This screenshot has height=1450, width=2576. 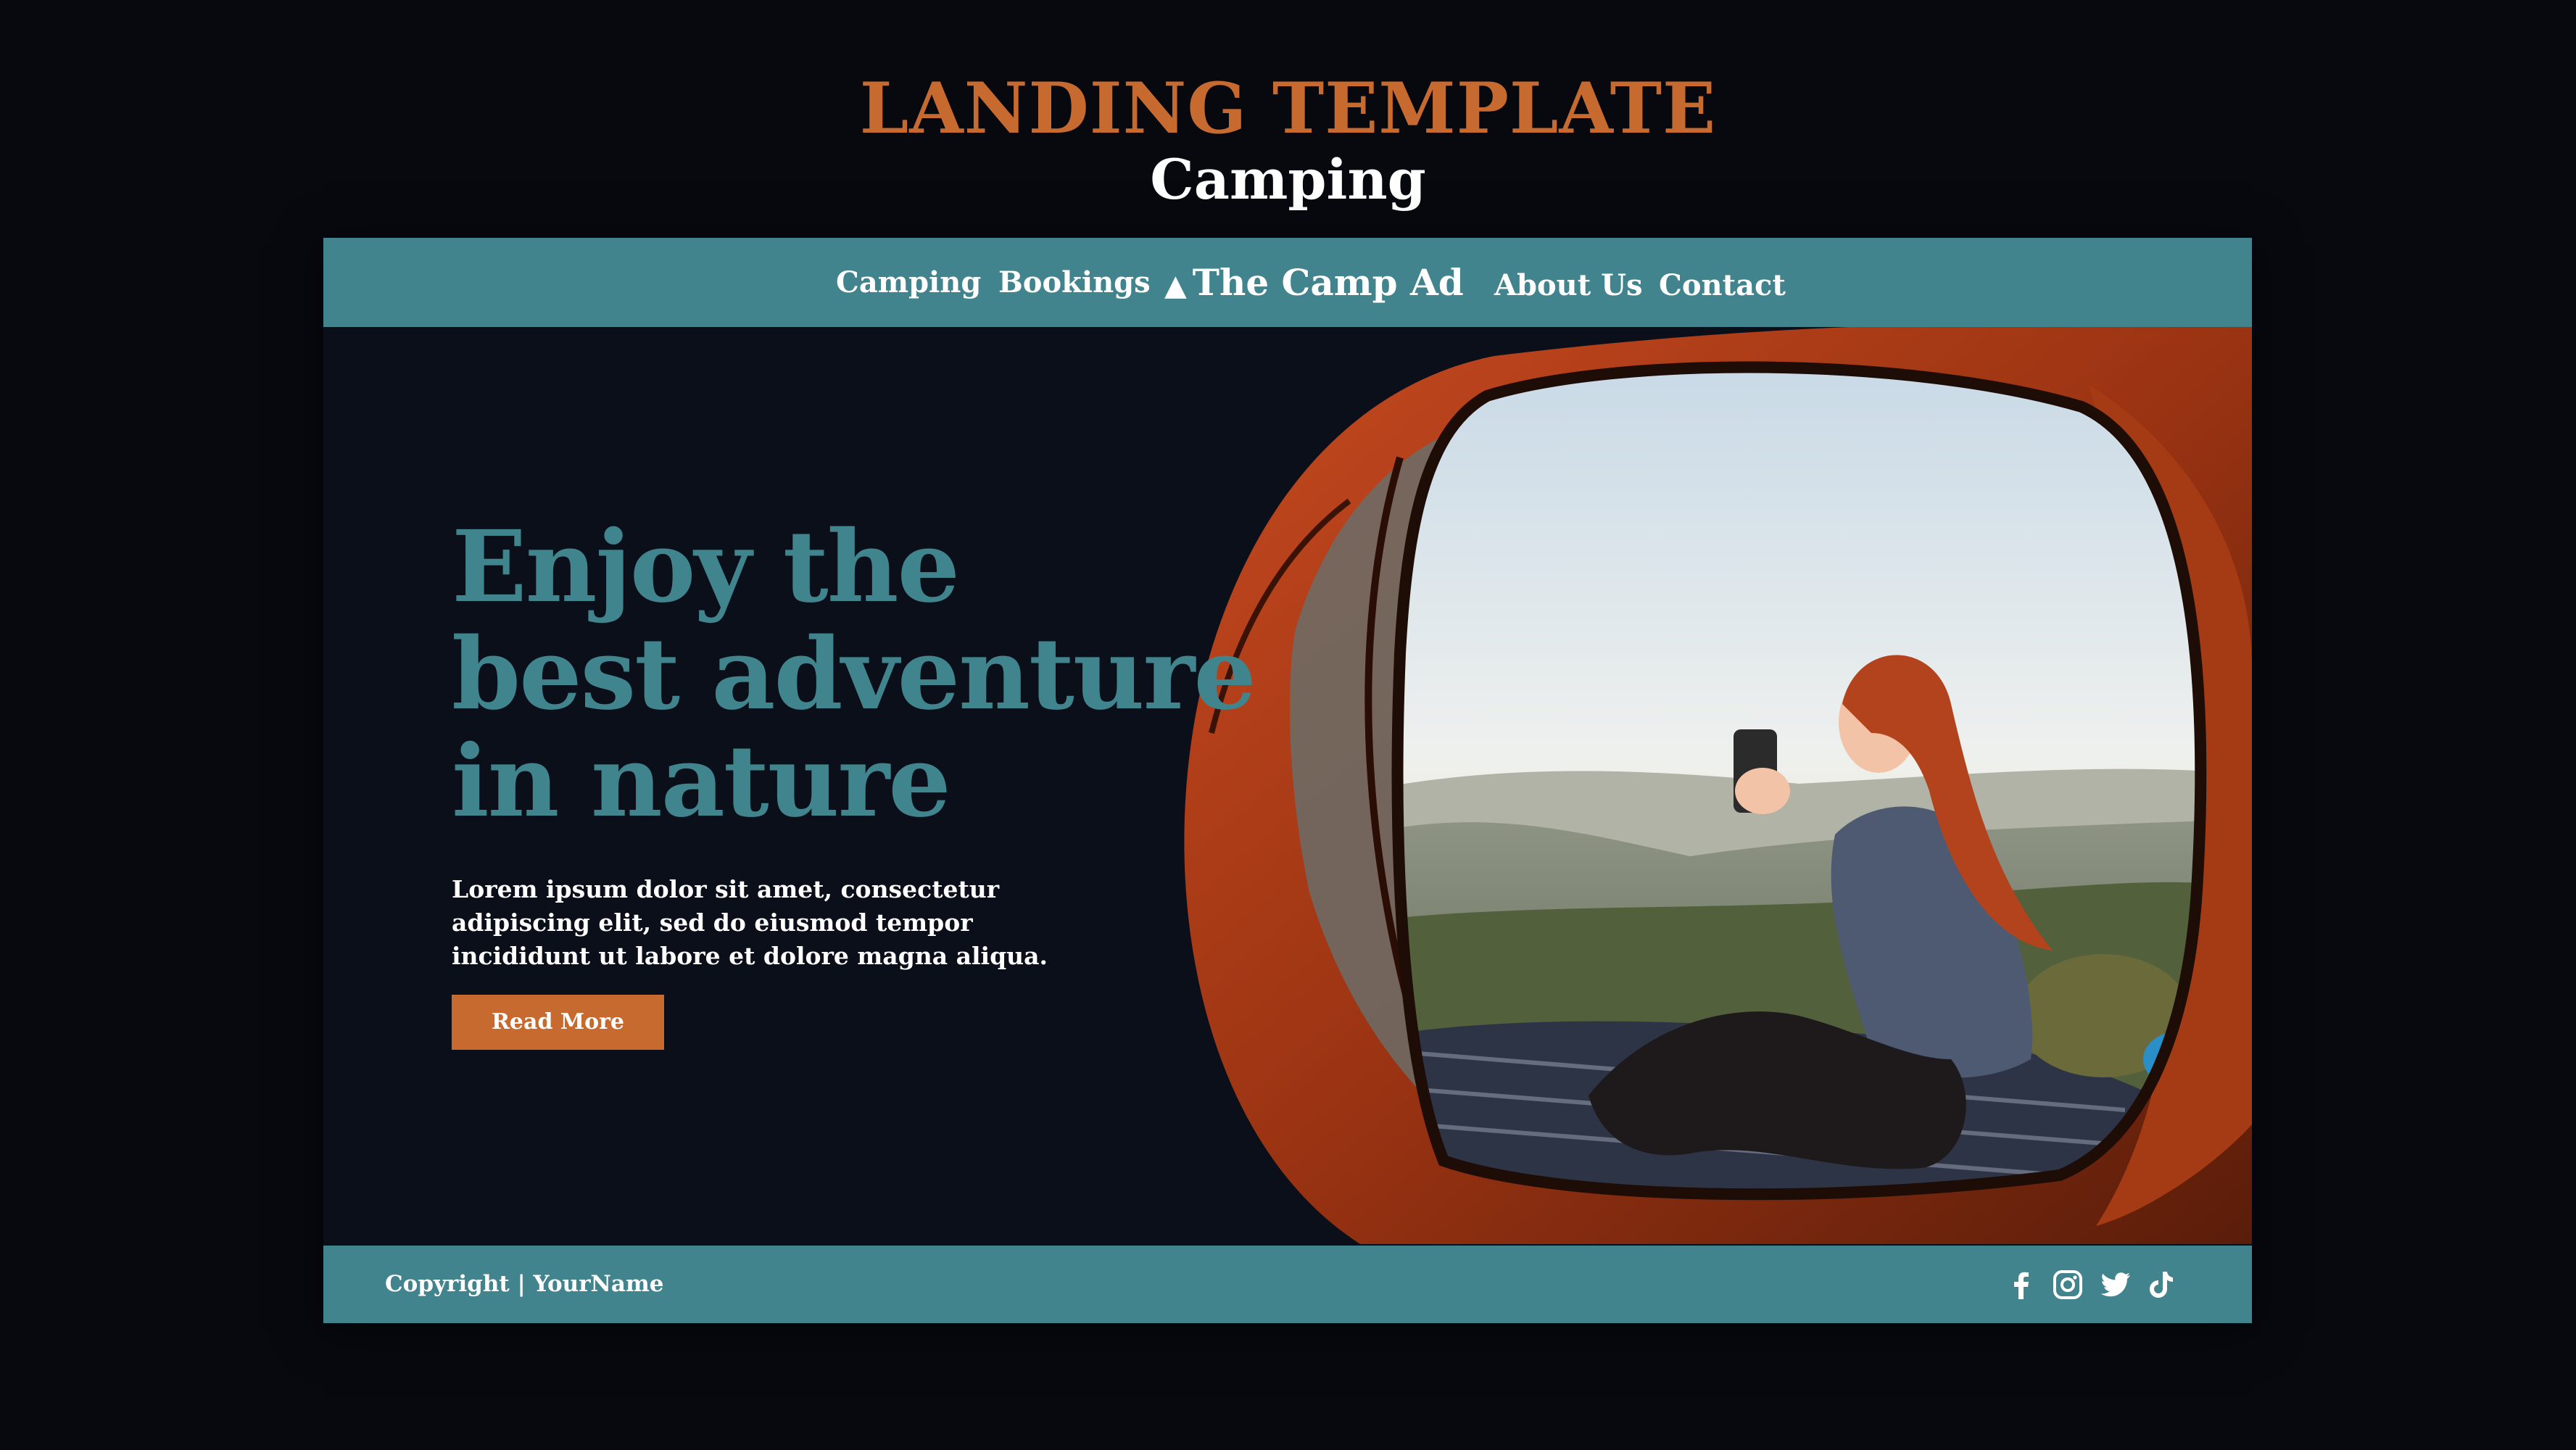 What do you see at coordinates (1288, 179) in the screenshot?
I see `template-subtitle: Camping` at bounding box center [1288, 179].